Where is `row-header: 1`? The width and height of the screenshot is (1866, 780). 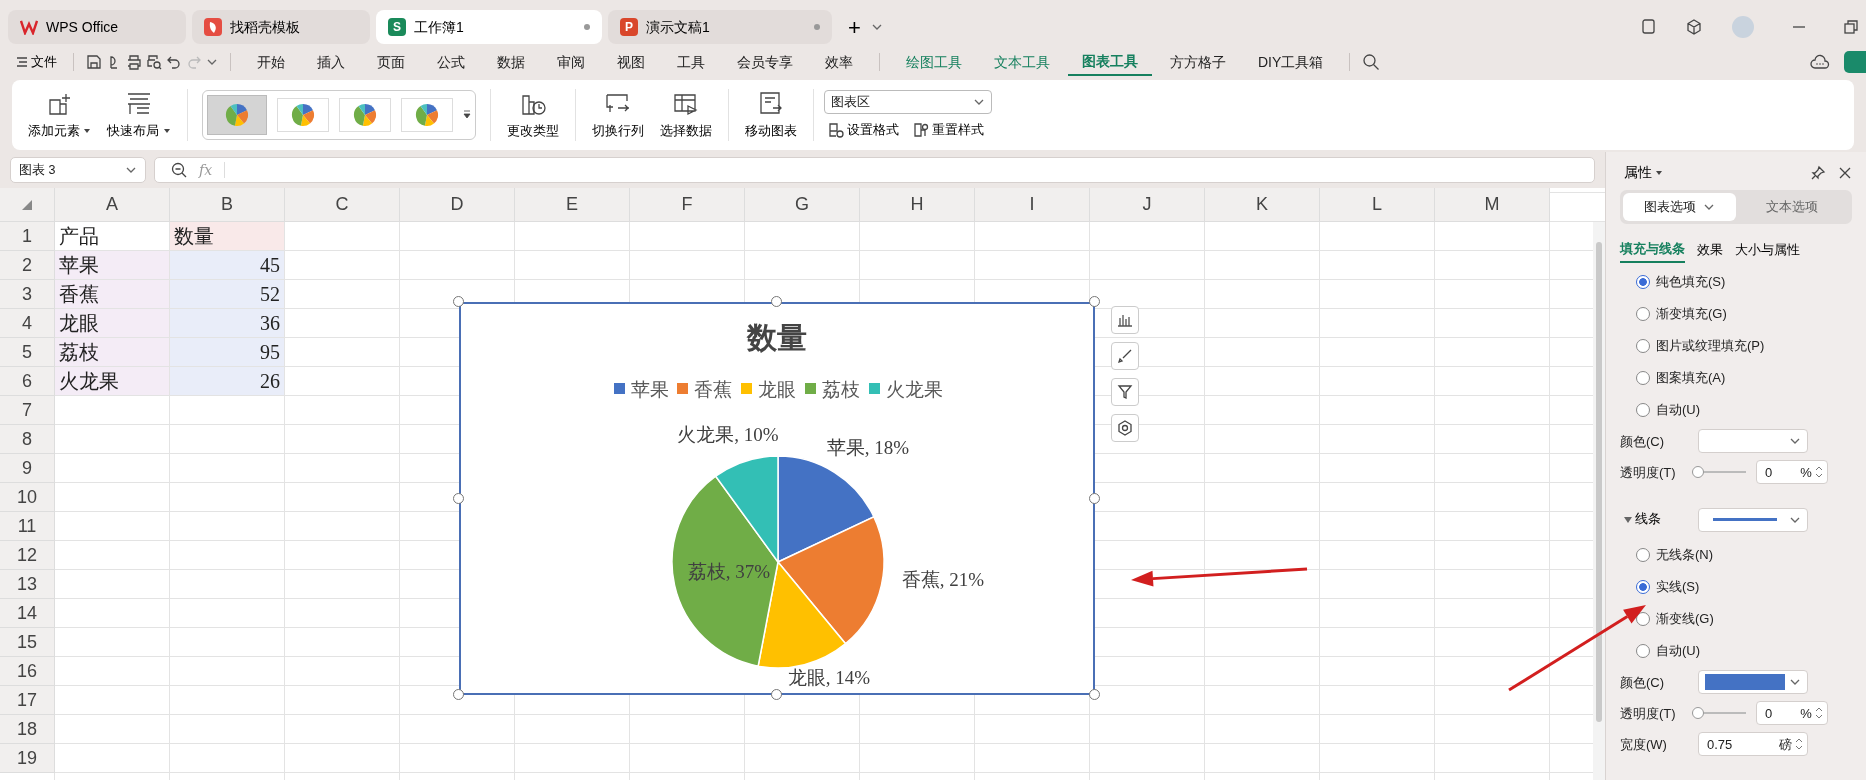 row-header: 1 is located at coordinates (27, 236).